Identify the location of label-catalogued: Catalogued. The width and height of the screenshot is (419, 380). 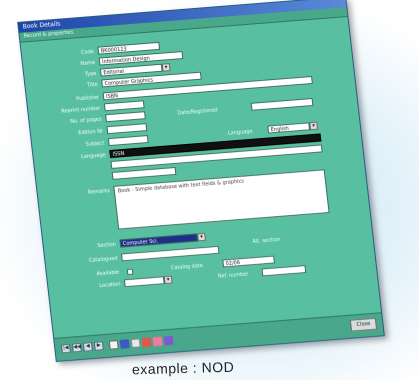
(103, 260).